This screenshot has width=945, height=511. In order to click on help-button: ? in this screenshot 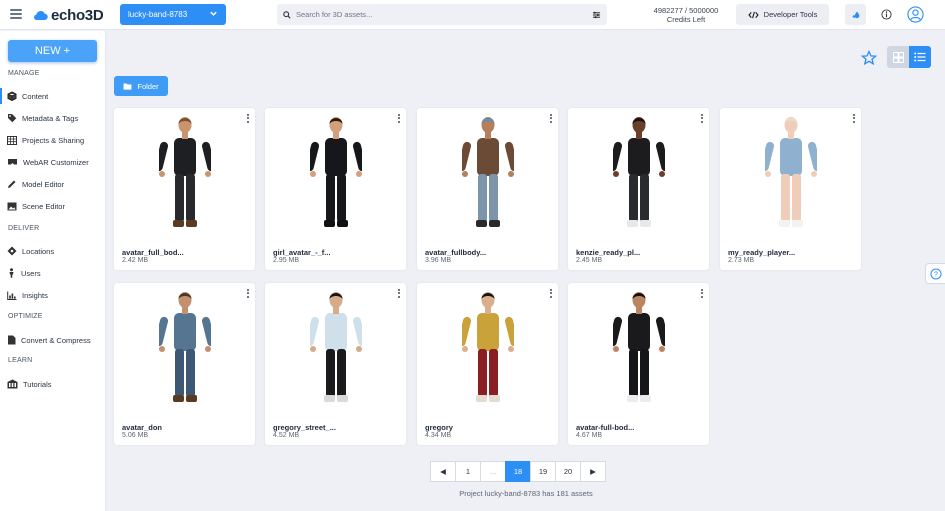, I will do `click(935, 273)`.